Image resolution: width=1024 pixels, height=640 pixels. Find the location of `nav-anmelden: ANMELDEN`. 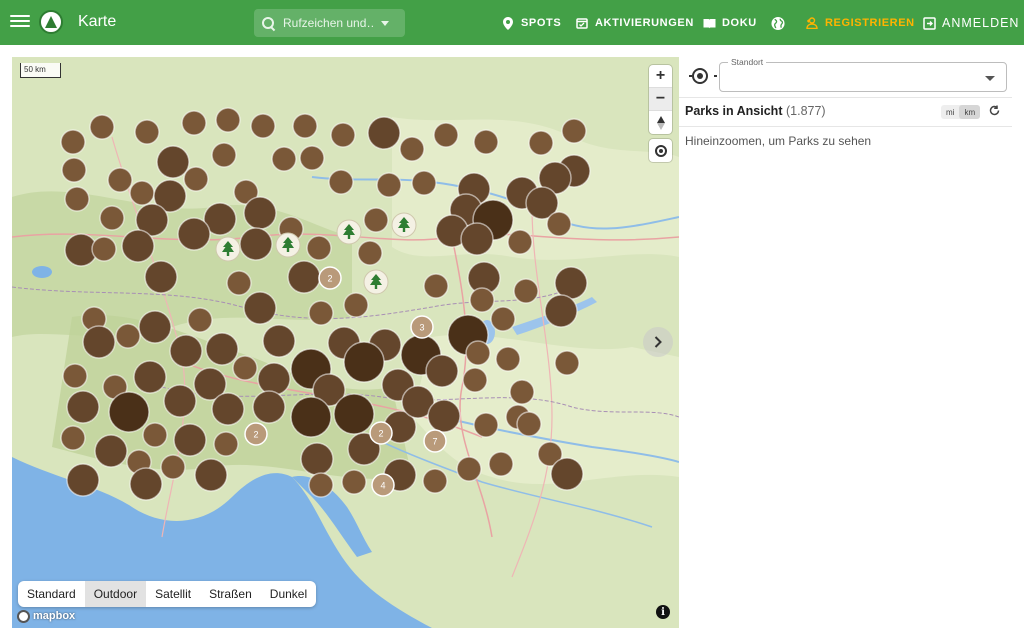

nav-anmelden: ANMELDEN is located at coordinates (970, 23).